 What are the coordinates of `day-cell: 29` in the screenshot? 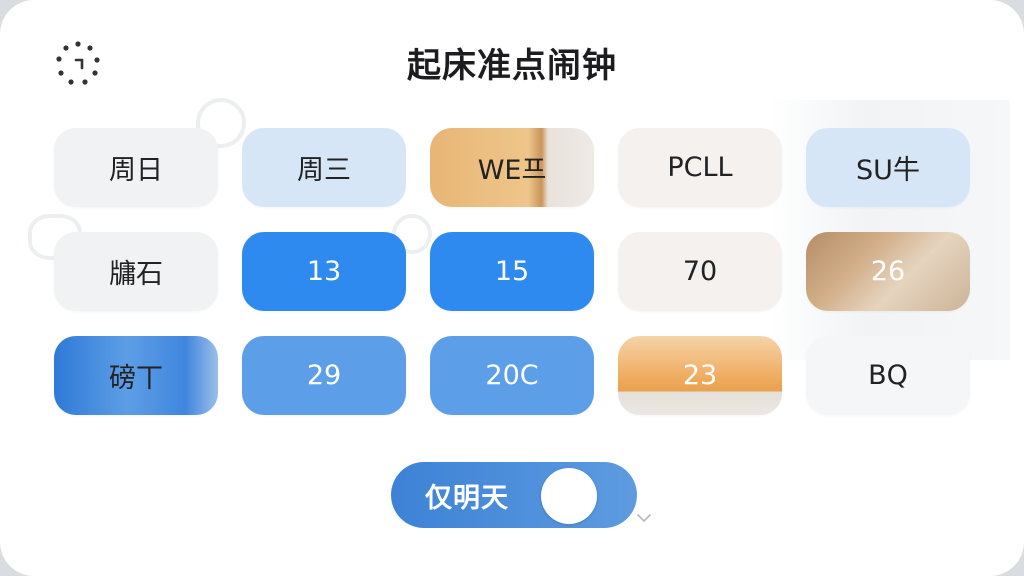 It's located at (324, 375).